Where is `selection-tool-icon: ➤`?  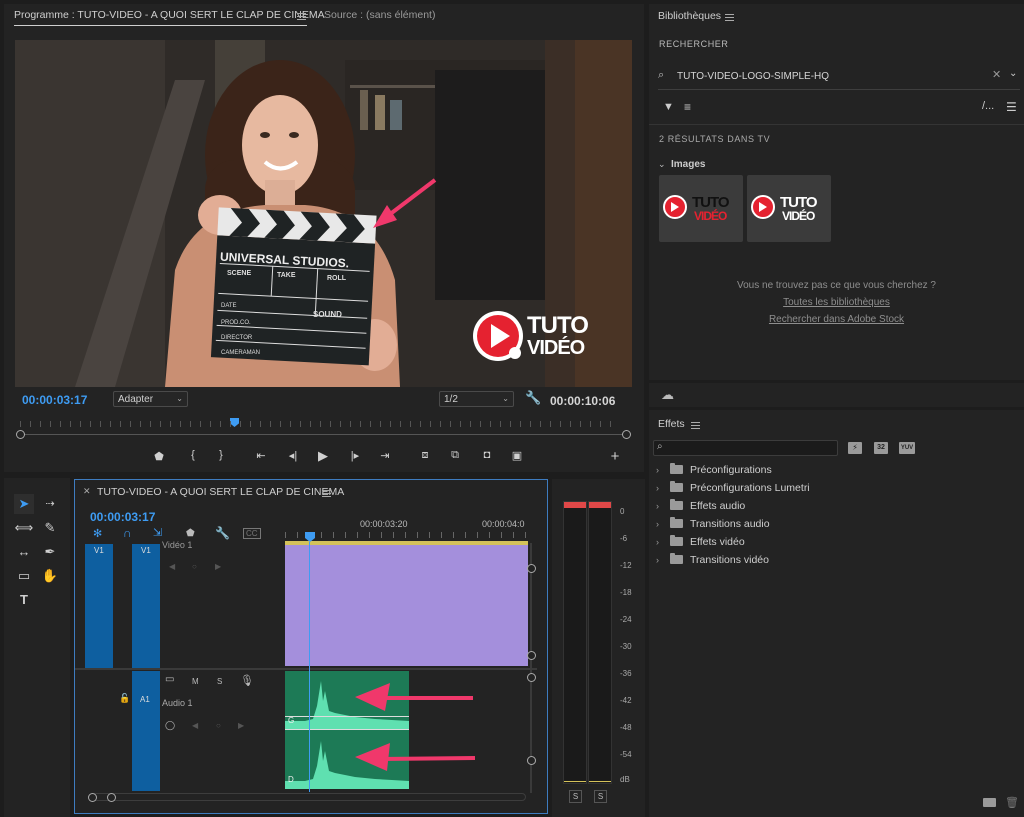
selection-tool-icon: ➤ is located at coordinates (24, 504).